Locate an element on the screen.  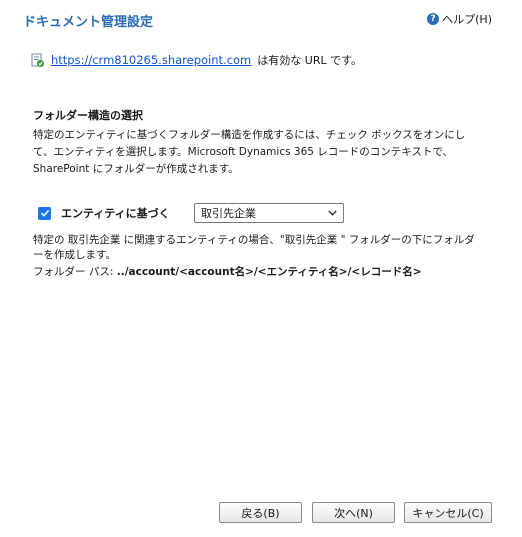
sharepoint-url-link: https://crm810265.sharepoint.com is located at coordinates (151, 60).